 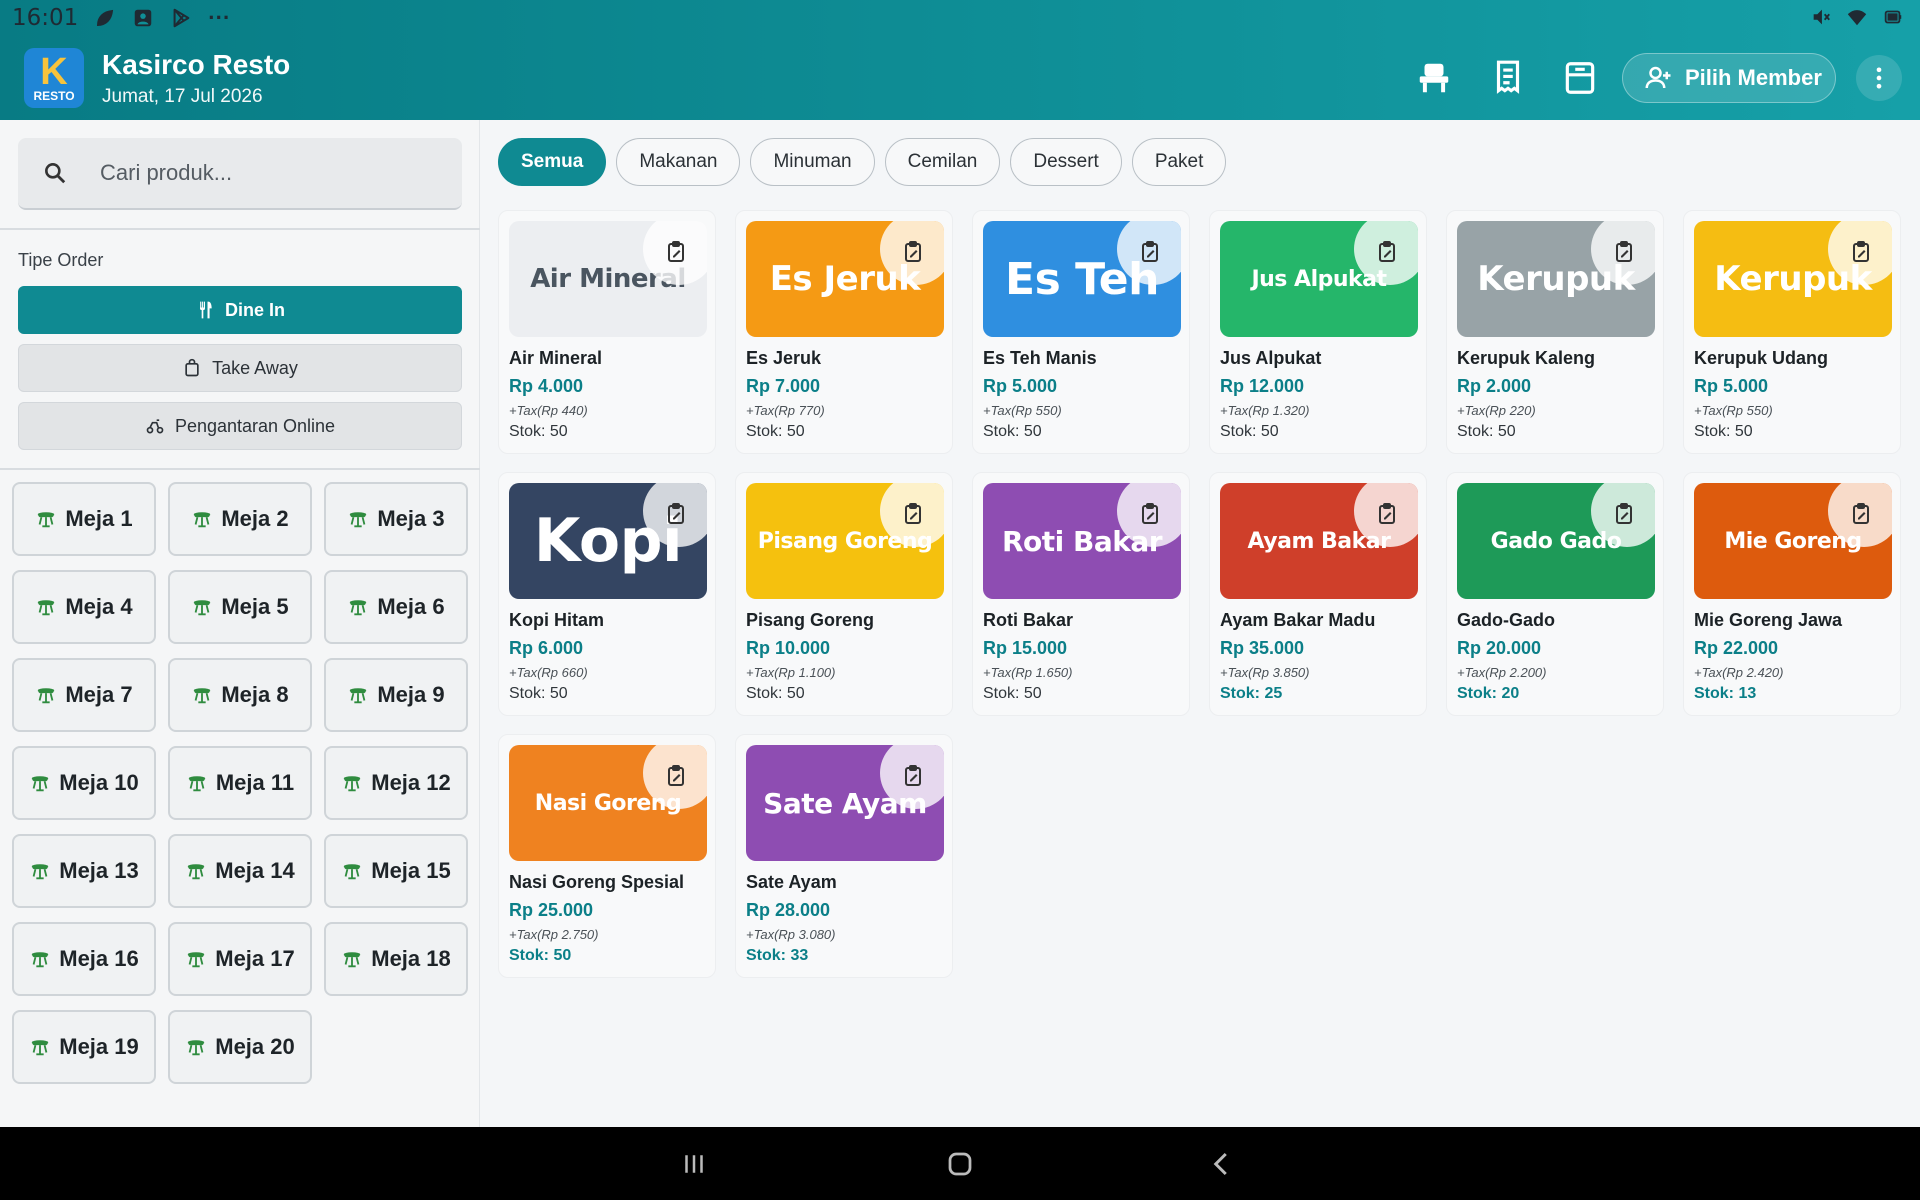 I want to click on more-vert-icon, so click(x=1879, y=78).